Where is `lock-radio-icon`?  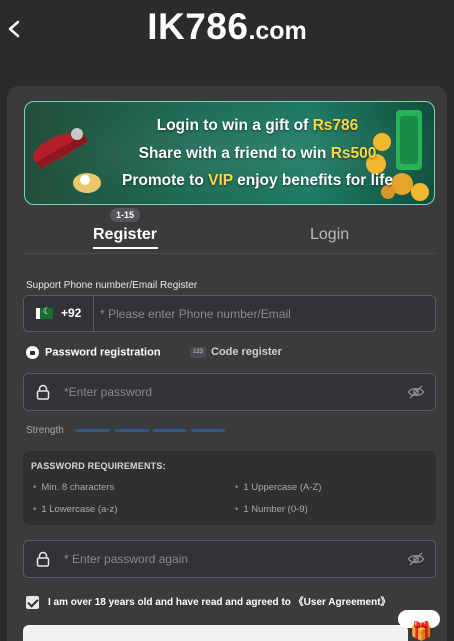
lock-radio-icon is located at coordinates (32, 352).